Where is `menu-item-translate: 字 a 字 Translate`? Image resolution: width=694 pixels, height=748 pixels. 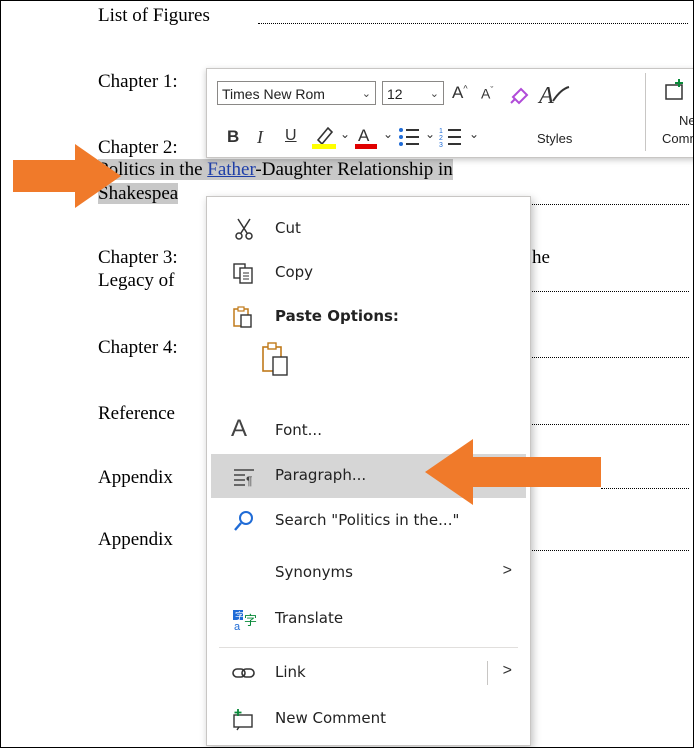 menu-item-translate: 字 a 字 Translate is located at coordinates (368, 619).